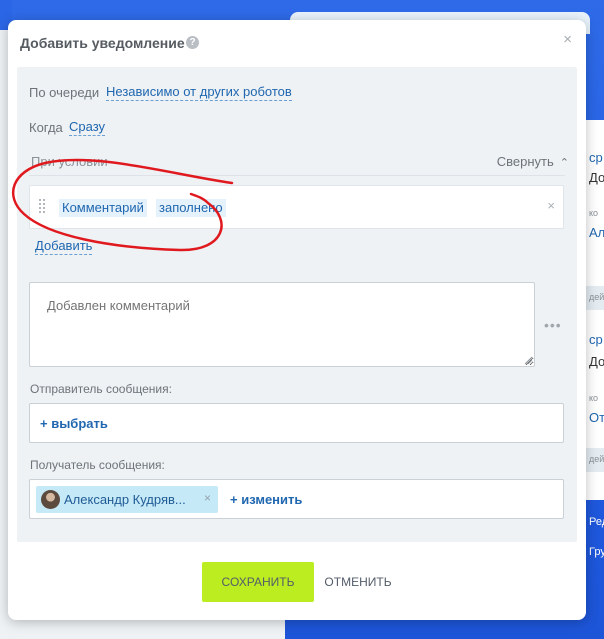  I want to click on background-text: От, so click(596, 417).